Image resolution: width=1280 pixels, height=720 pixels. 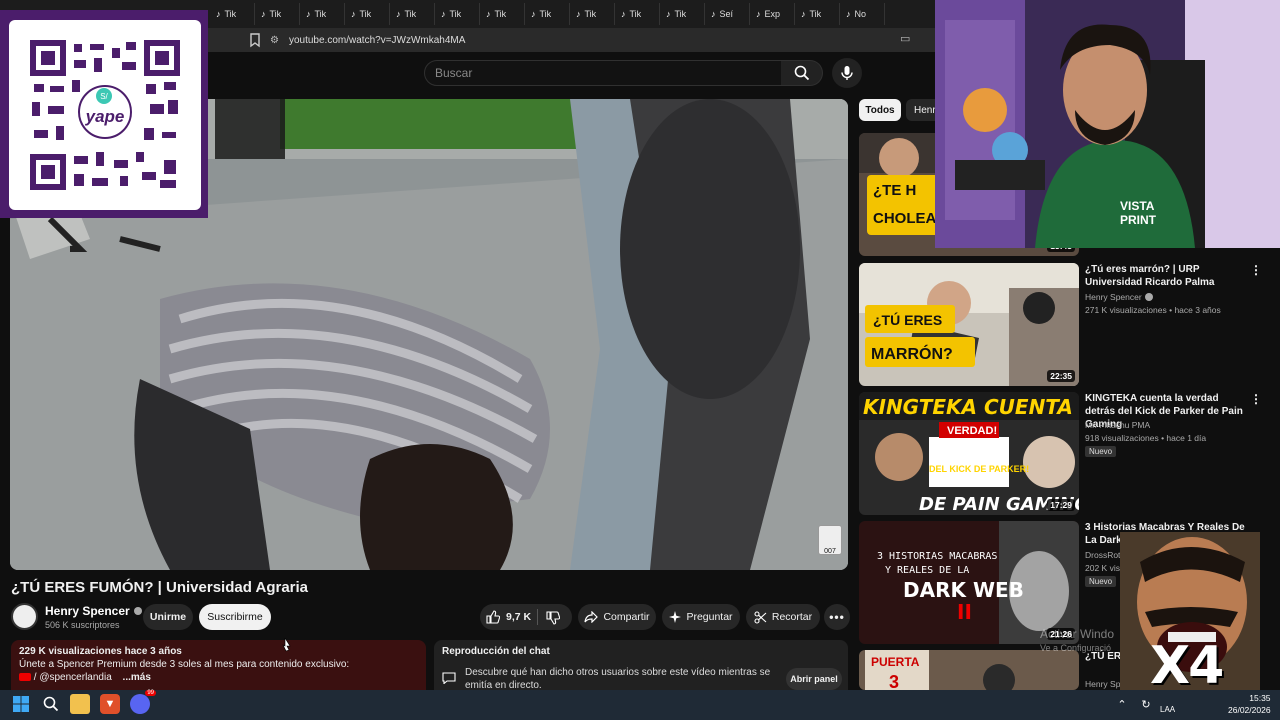 I want to click on recommendation-channel: Mr. Pikachu PMA, so click(x=1117, y=425).